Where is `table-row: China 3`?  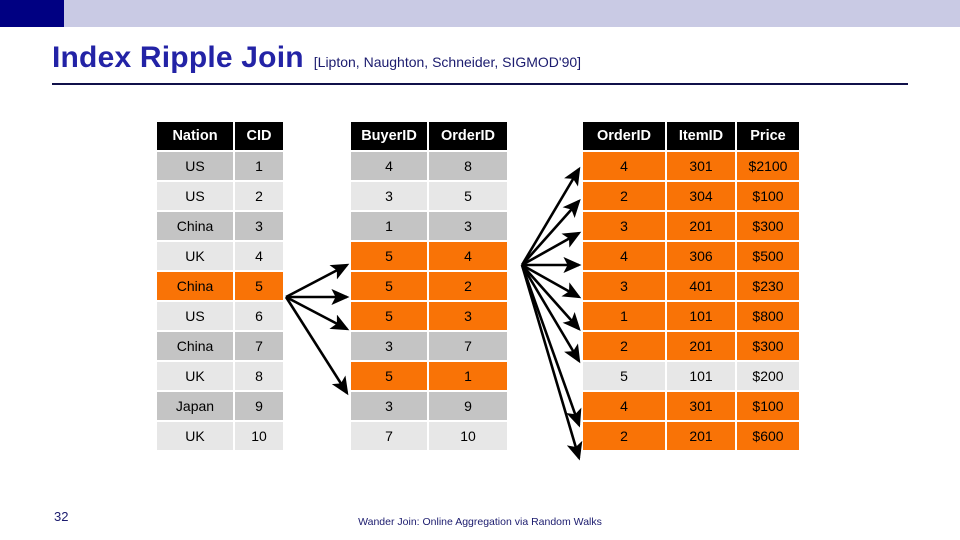 table-row: China 3 is located at coordinates (220, 226).